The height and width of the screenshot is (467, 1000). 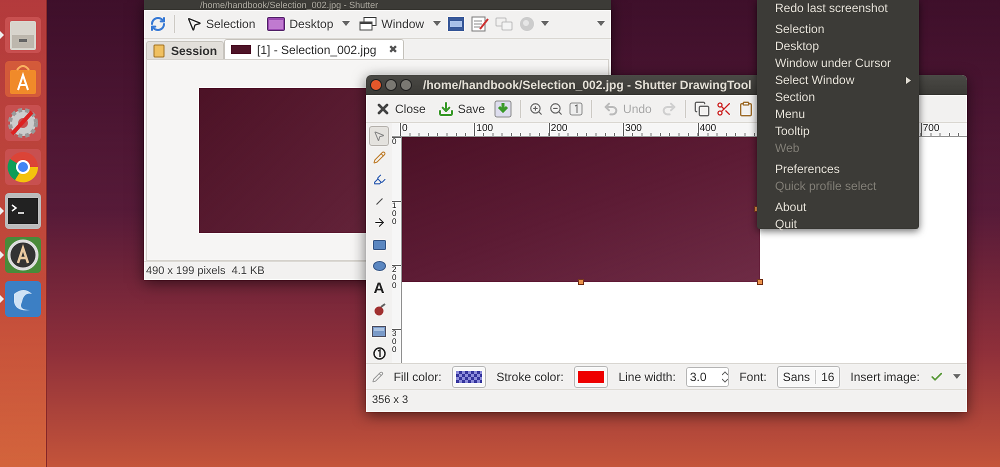 I want to click on window-title: /home/handbook/Selection_002.jpg - Shutter DrawingTool, so click(x=587, y=85).